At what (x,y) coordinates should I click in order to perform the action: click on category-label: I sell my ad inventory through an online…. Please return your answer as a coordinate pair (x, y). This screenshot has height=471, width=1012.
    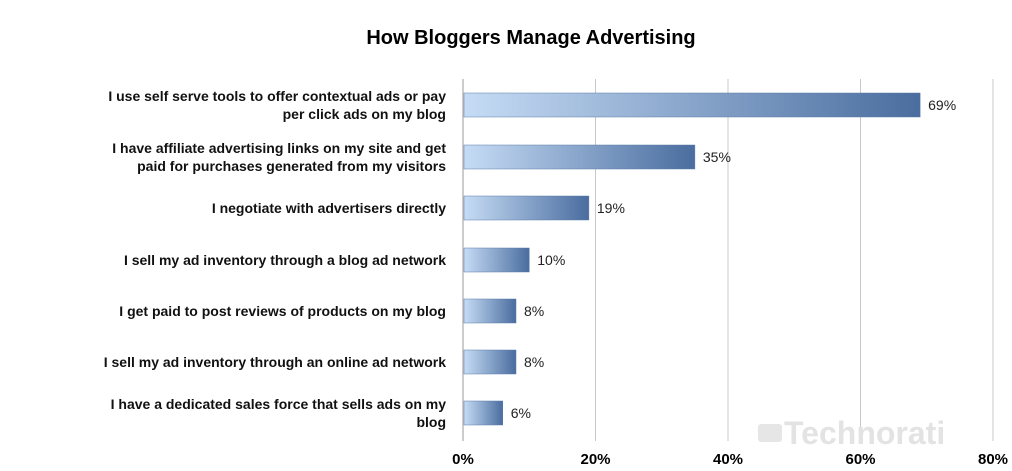
    Looking at the image, I should click on (275, 362).